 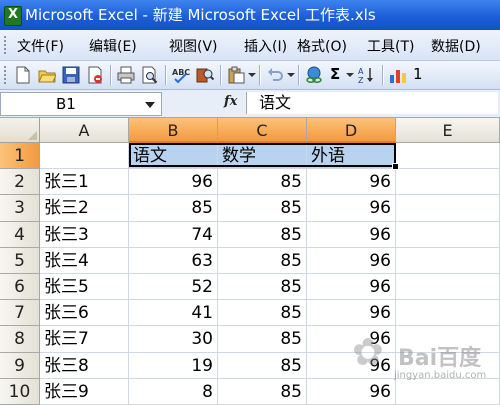 What do you see at coordinates (173, 156) in the screenshot?
I see `cell-b1: 语文` at bounding box center [173, 156].